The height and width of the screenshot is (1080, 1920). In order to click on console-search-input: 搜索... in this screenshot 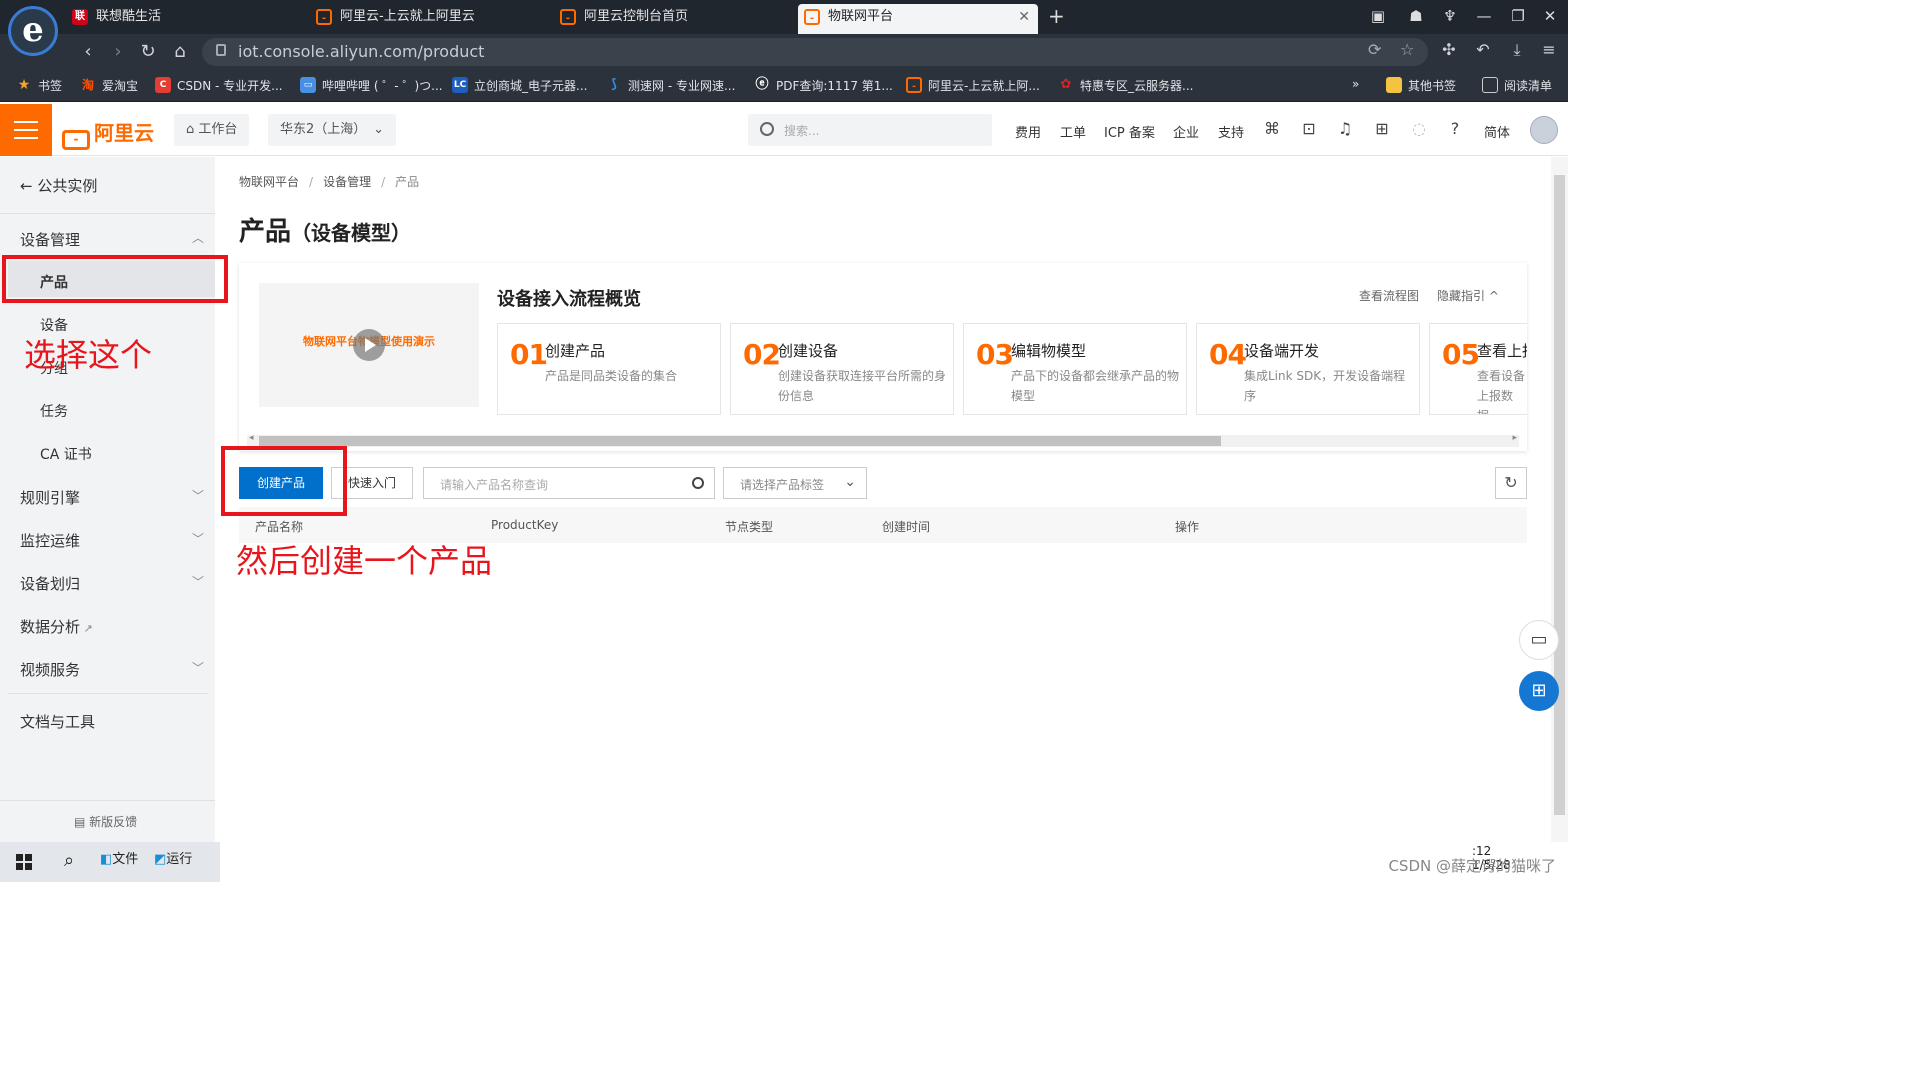, I will do `click(870, 130)`.